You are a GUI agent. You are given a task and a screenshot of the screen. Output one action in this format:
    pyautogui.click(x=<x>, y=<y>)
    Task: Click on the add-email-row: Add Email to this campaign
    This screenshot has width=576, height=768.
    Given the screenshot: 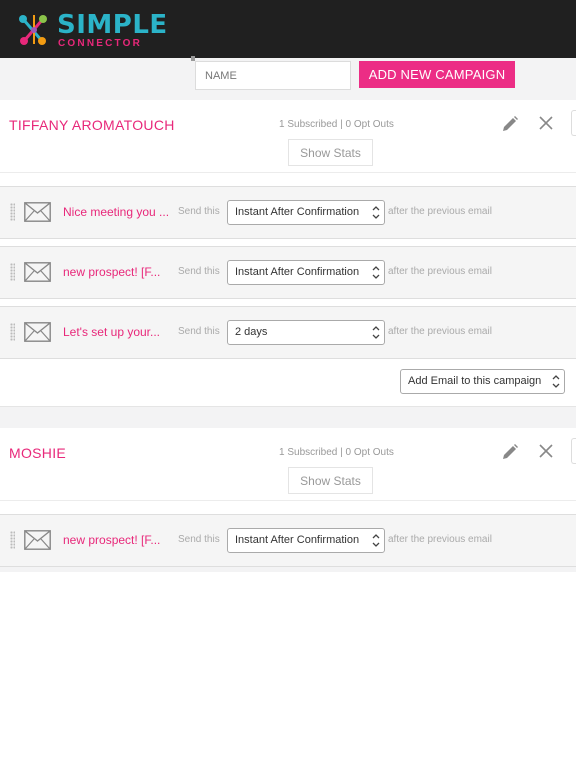 What is the action you would take?
    pyautogui.click(x=288, y=383)
    